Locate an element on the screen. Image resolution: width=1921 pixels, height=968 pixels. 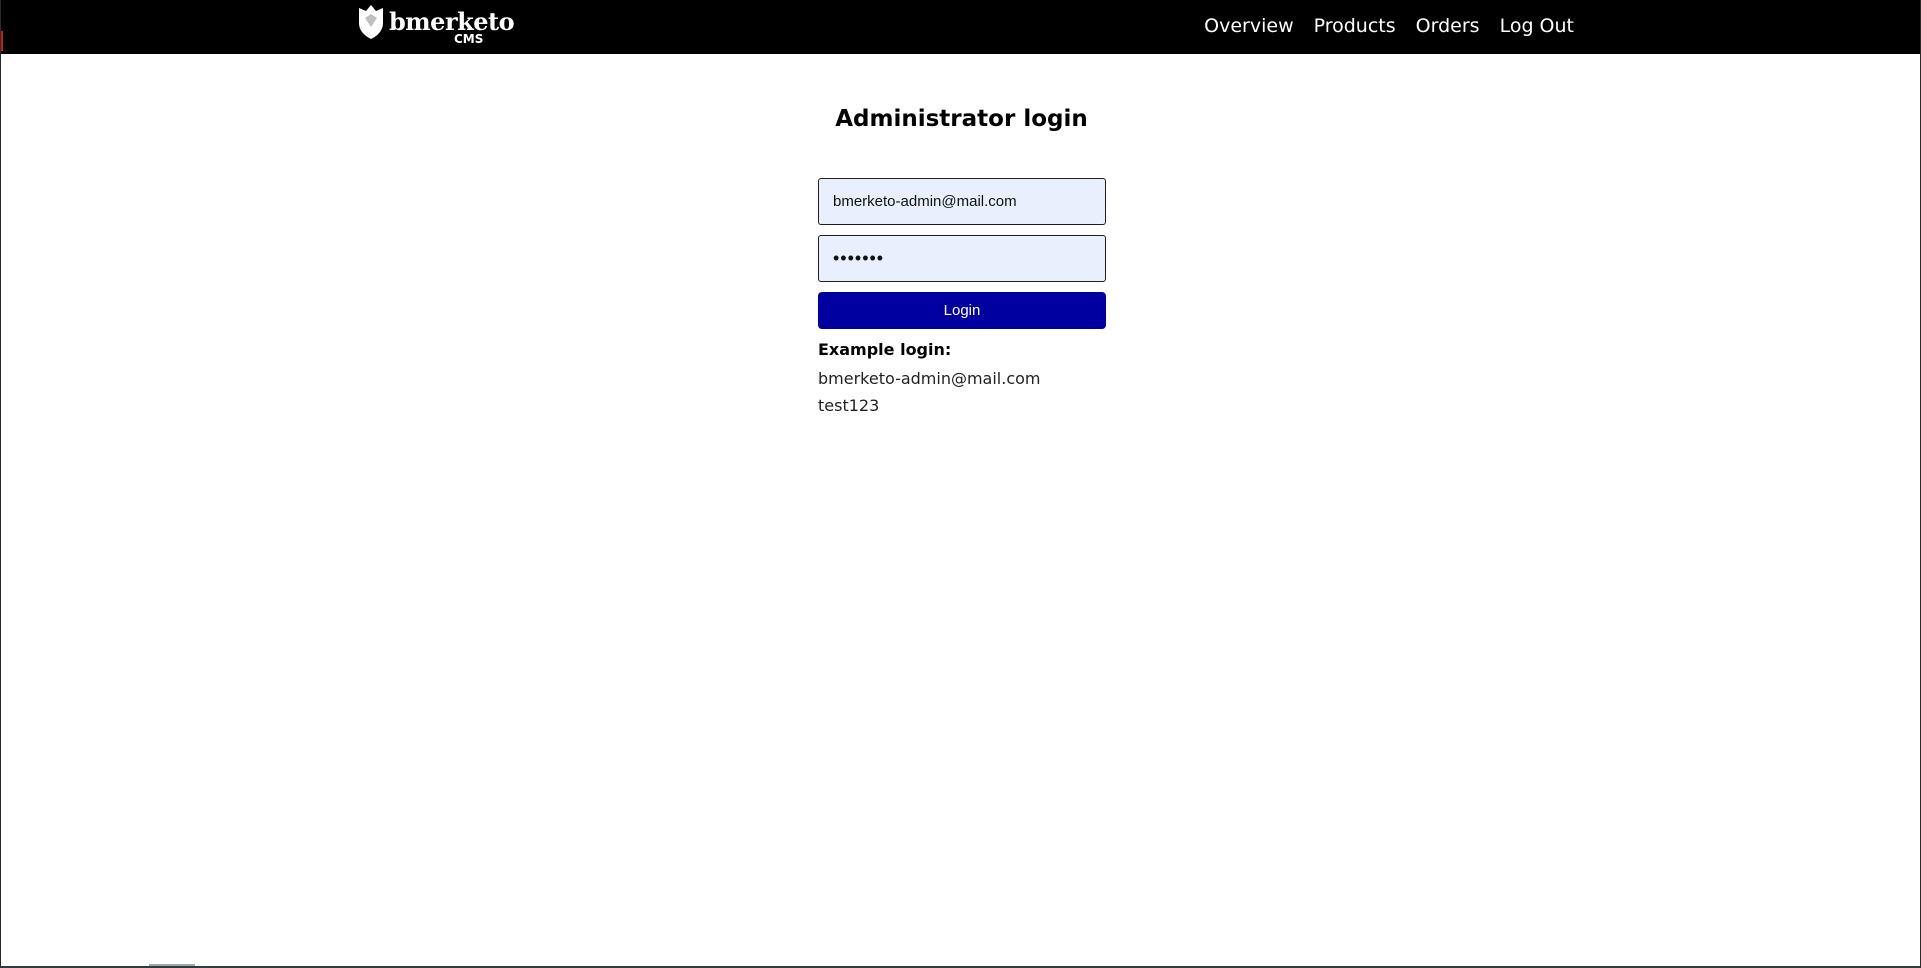
example-password: test123 is located at coordinates (849, 405).